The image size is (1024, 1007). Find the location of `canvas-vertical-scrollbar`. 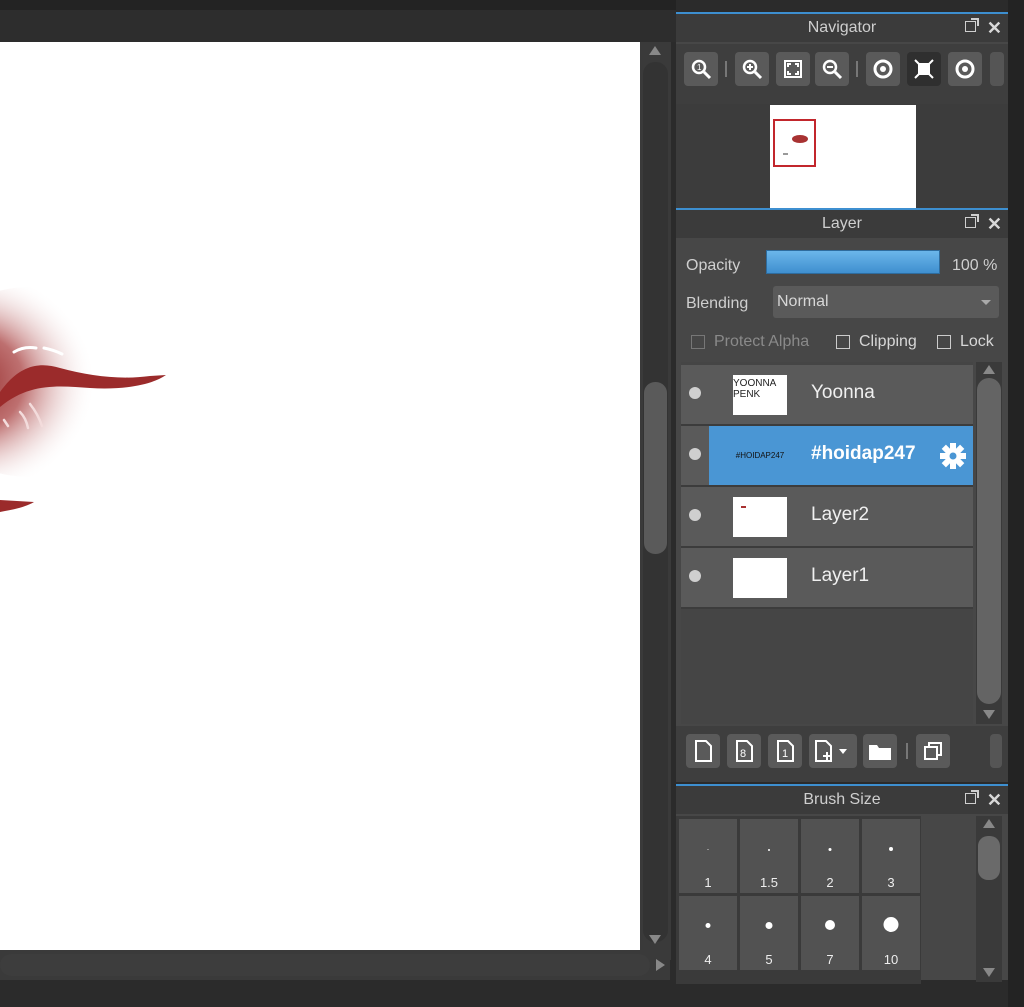

canvas-vertical-scrollbar is located at coordinates (655, 501).